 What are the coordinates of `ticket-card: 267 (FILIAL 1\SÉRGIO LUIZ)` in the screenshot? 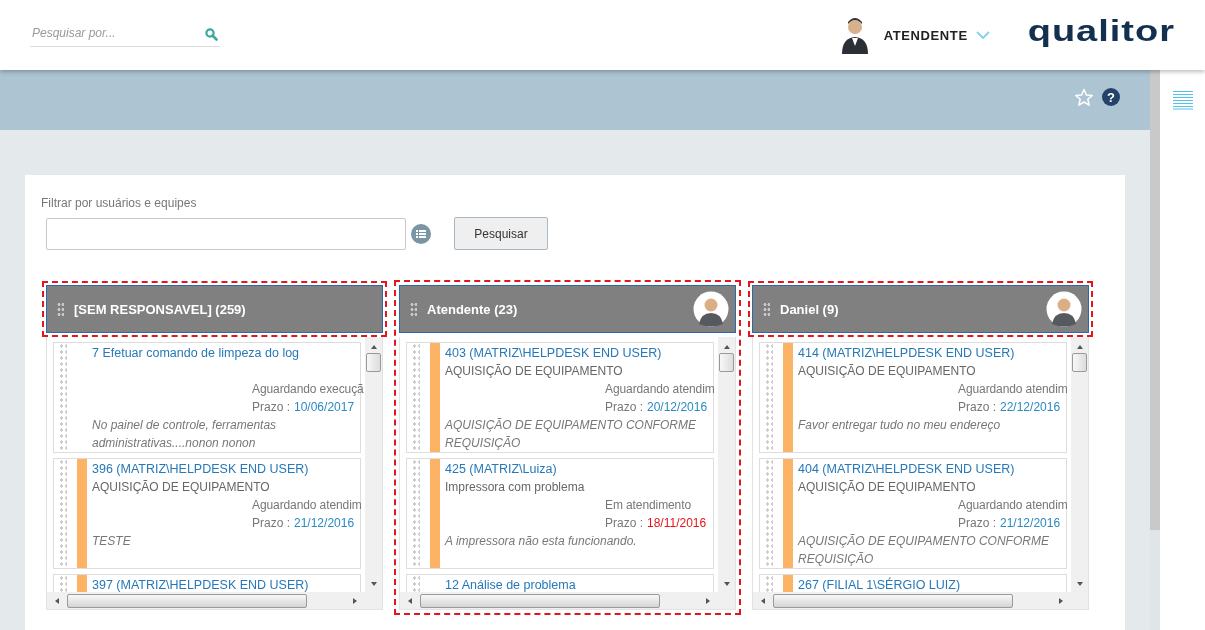 It's located at (913, 583).